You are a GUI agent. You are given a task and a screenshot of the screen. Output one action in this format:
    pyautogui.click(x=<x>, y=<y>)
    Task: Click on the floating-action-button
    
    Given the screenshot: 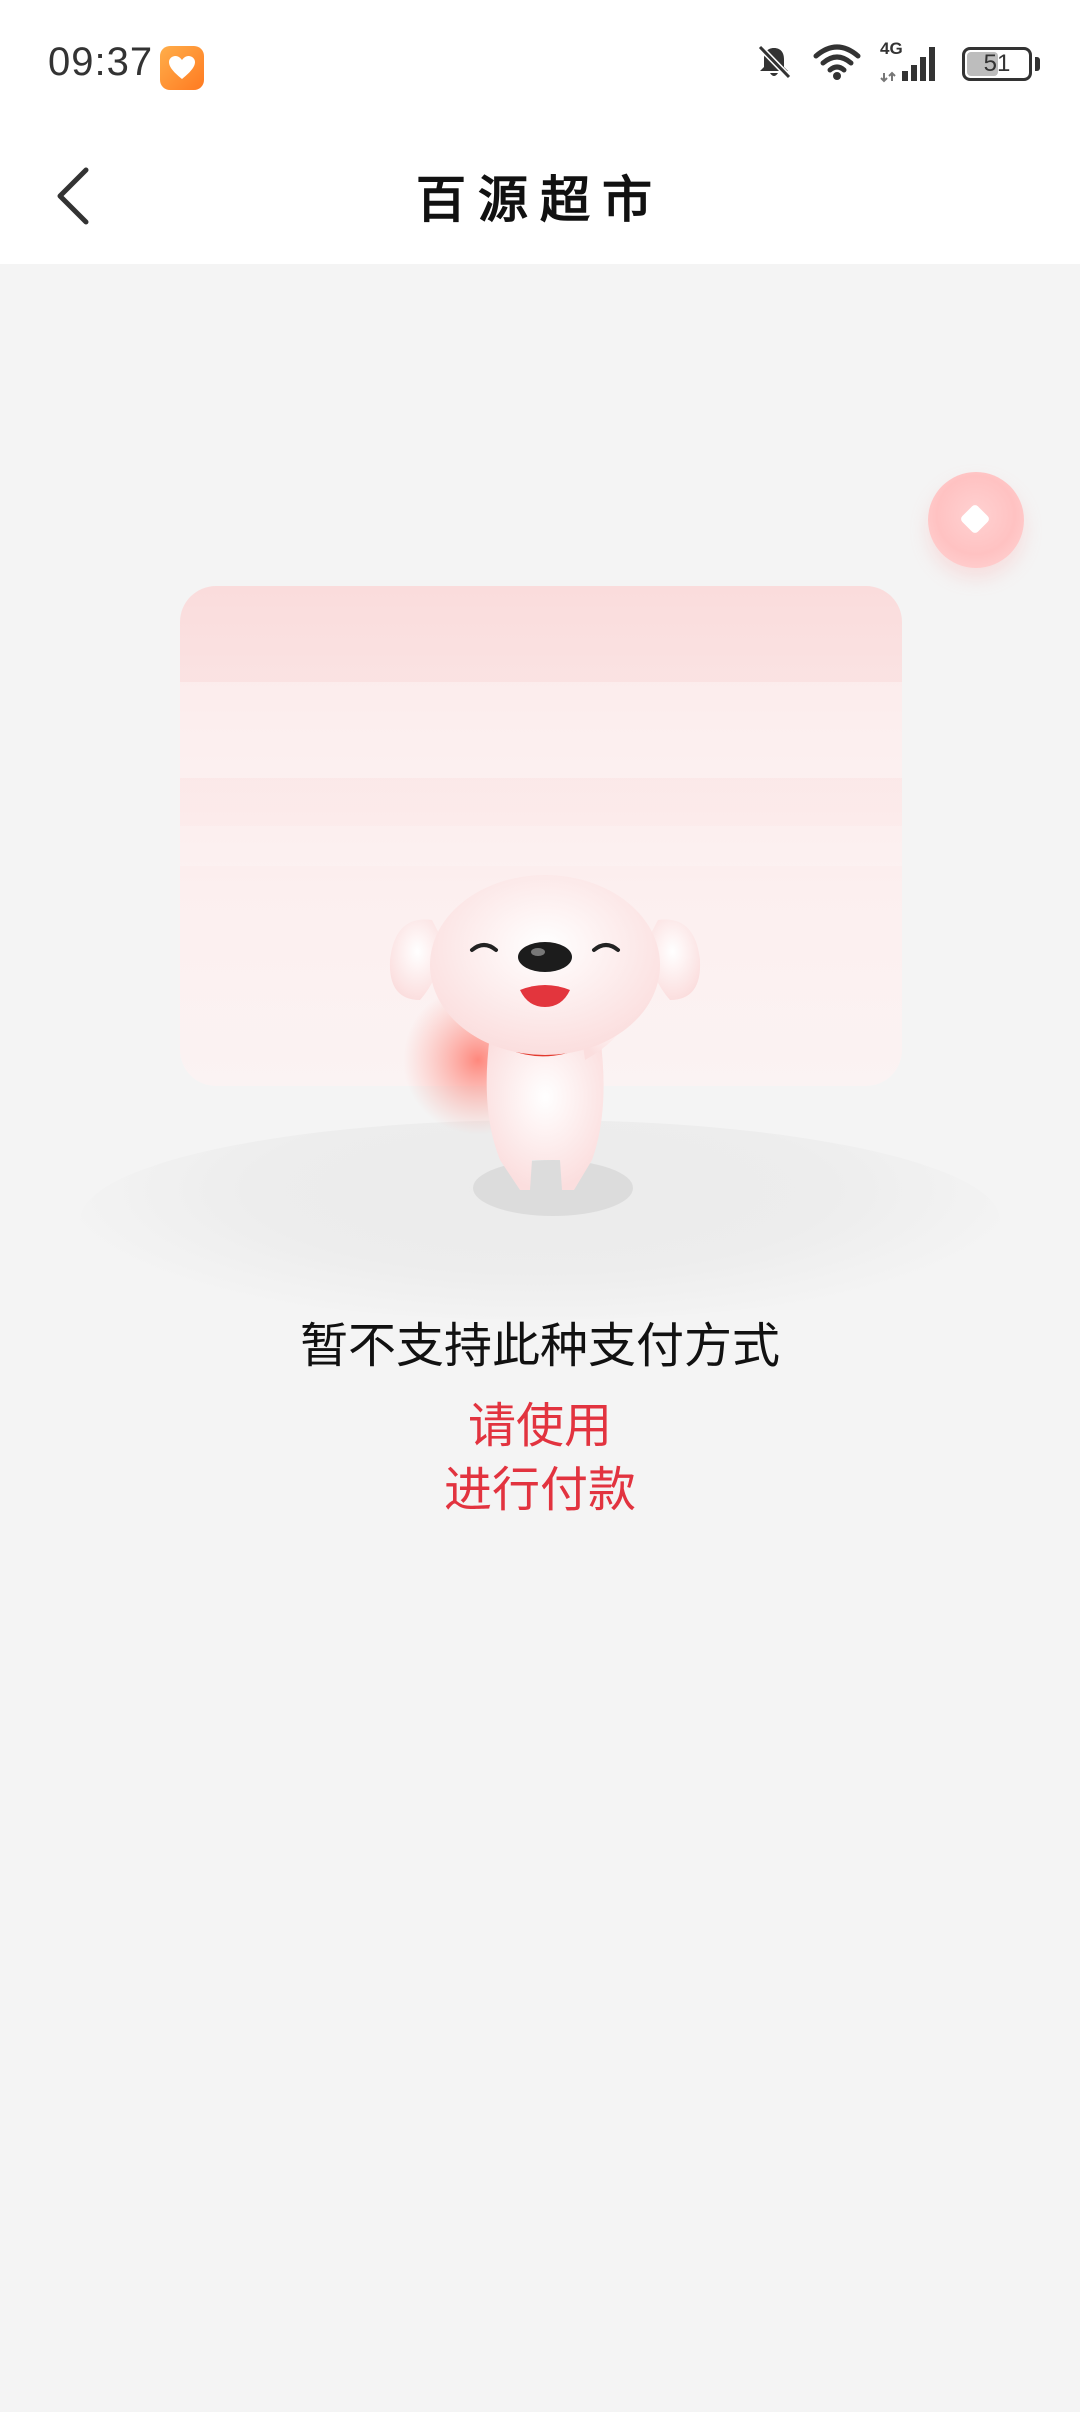 What is the action you would take?
    pyautogui.click(x=976, y=520)
    